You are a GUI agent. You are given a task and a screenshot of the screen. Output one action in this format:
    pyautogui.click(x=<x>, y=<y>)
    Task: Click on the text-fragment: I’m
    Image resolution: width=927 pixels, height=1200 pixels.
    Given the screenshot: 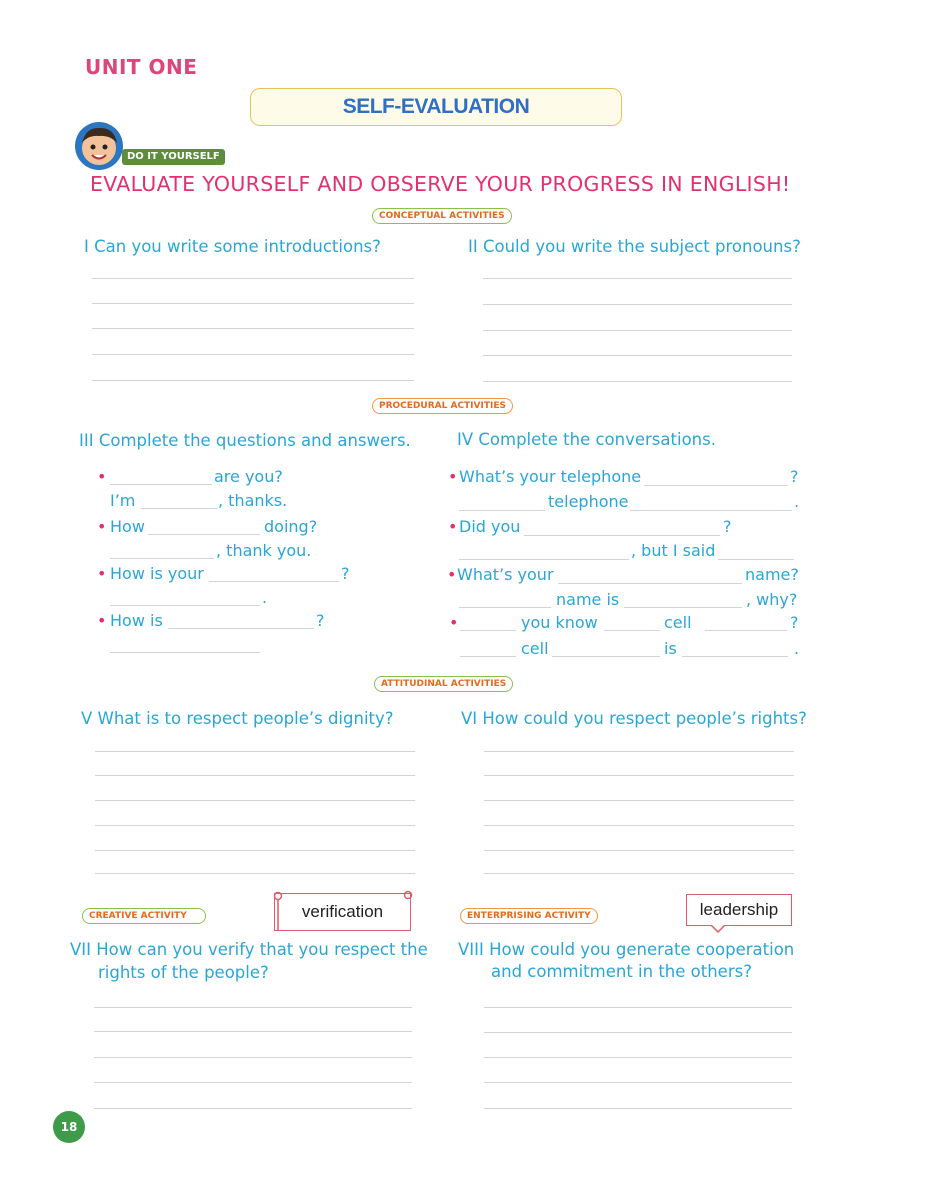 What is the action you would take?
    pyautogui.click(x=123, y=500)
    